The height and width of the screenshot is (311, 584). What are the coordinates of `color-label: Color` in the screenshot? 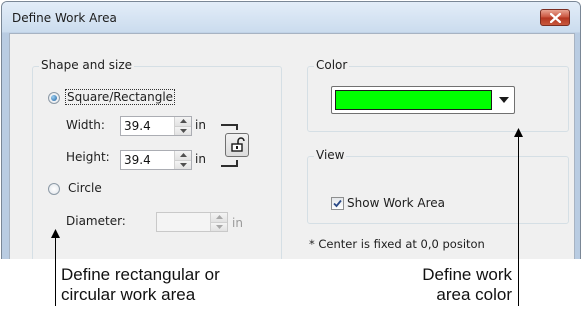 It's located at (332, 65).